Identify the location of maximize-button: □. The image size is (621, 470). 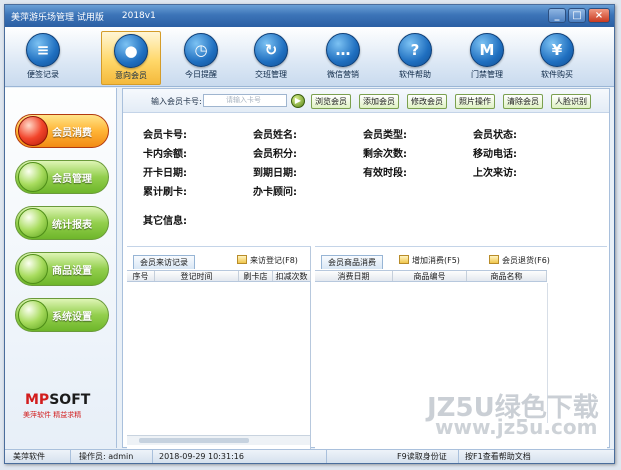
(577, 15).